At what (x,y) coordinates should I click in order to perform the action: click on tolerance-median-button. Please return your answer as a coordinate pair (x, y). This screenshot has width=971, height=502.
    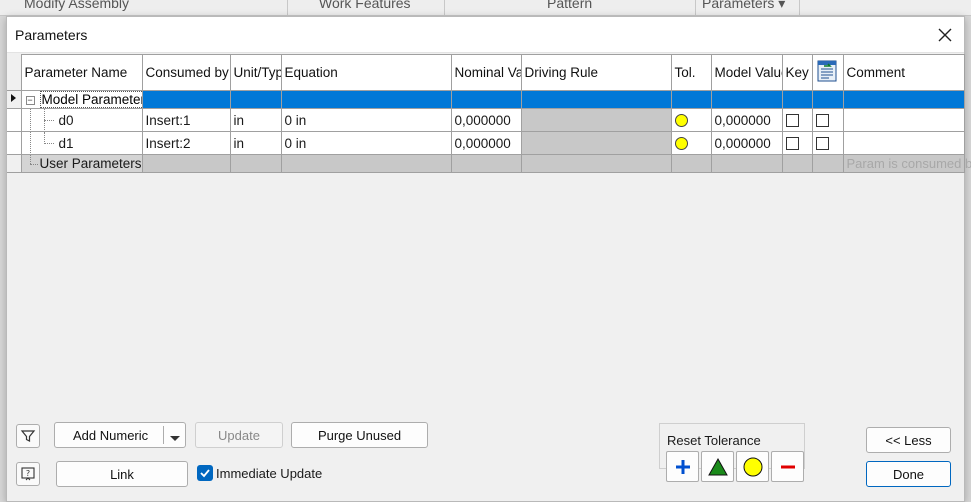
    Looking at the image, I should click on (717, 466).